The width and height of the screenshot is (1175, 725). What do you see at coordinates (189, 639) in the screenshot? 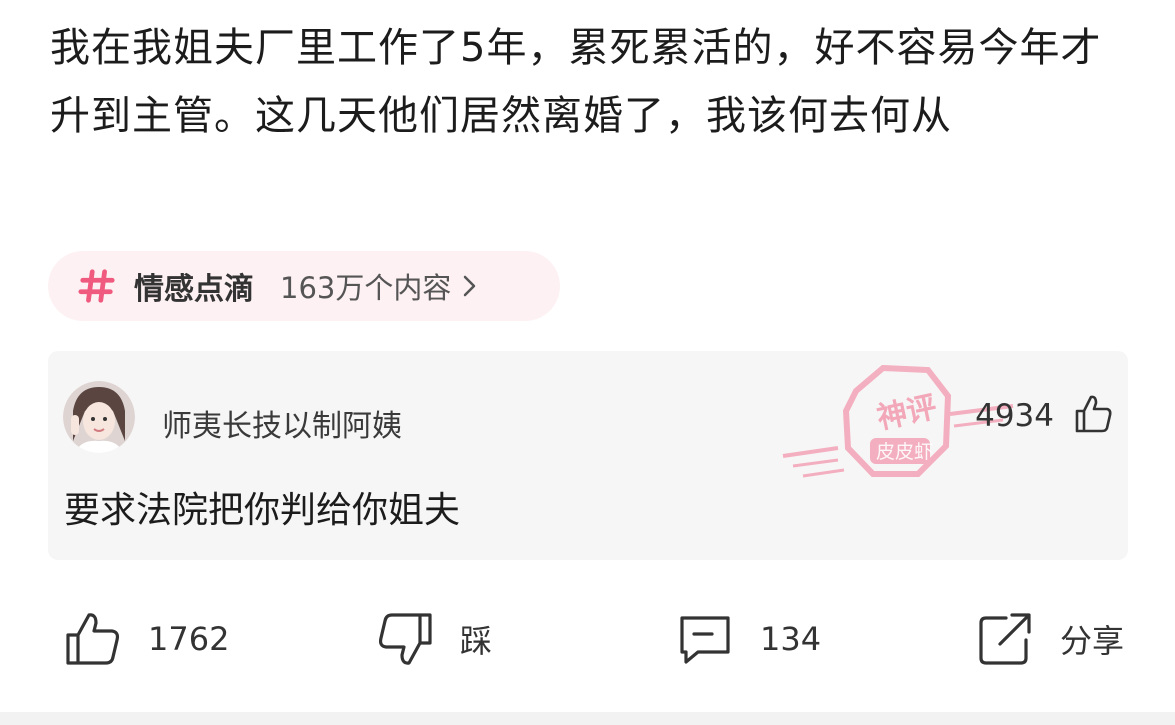
I see `like-count: 1762` at bounding box center [189, 639].